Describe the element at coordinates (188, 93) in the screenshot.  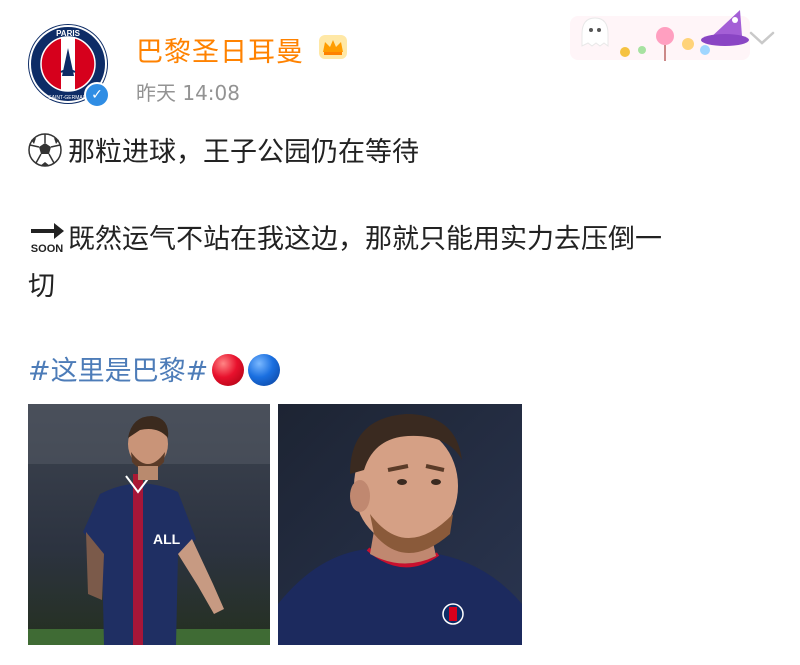
I see `post-time: 昨天 14:08` at that location.